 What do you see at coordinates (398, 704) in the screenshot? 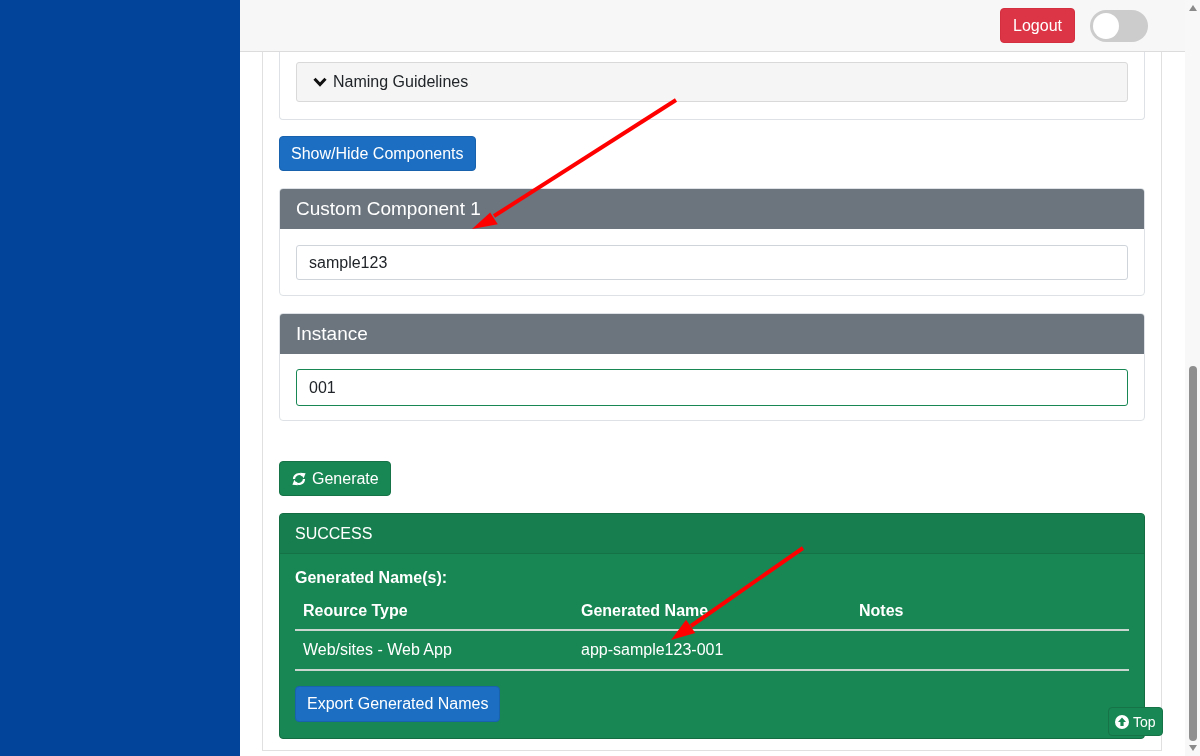
I see `export-button: Export Generated Names` at bounding box center [398, 704].